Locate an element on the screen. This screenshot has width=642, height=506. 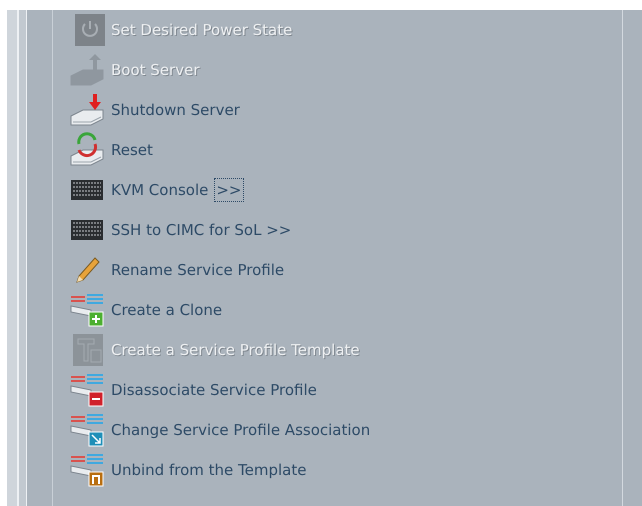
menu-item: Rename Service Profile is located at coordinates (197, 270).